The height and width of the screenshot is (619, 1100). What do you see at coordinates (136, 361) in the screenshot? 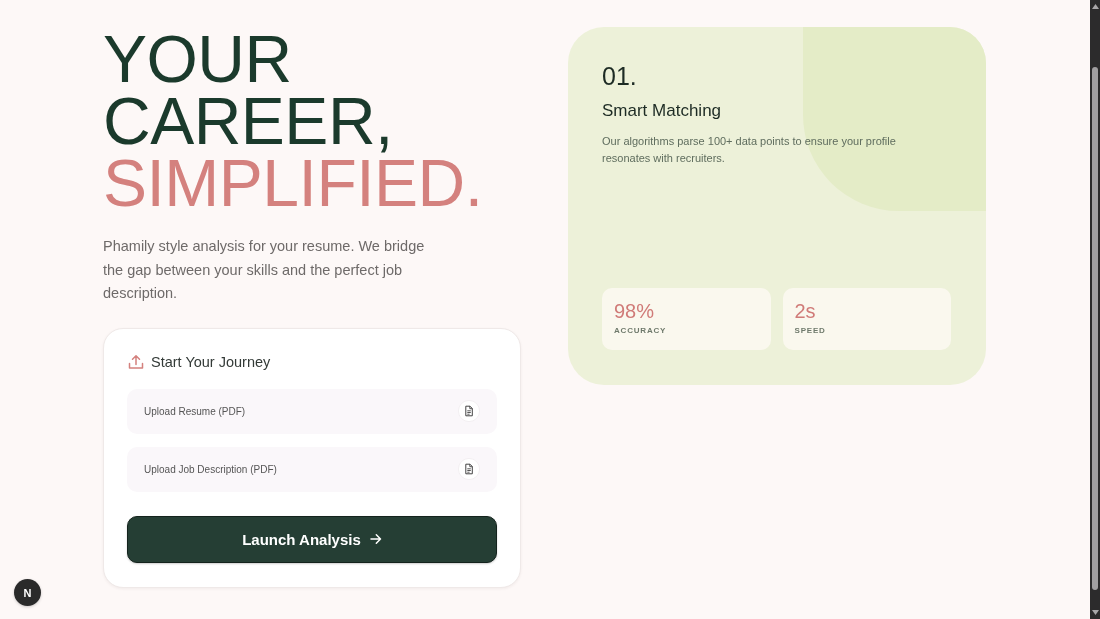
I see `upload-icon` at bounding box center [136, 361].